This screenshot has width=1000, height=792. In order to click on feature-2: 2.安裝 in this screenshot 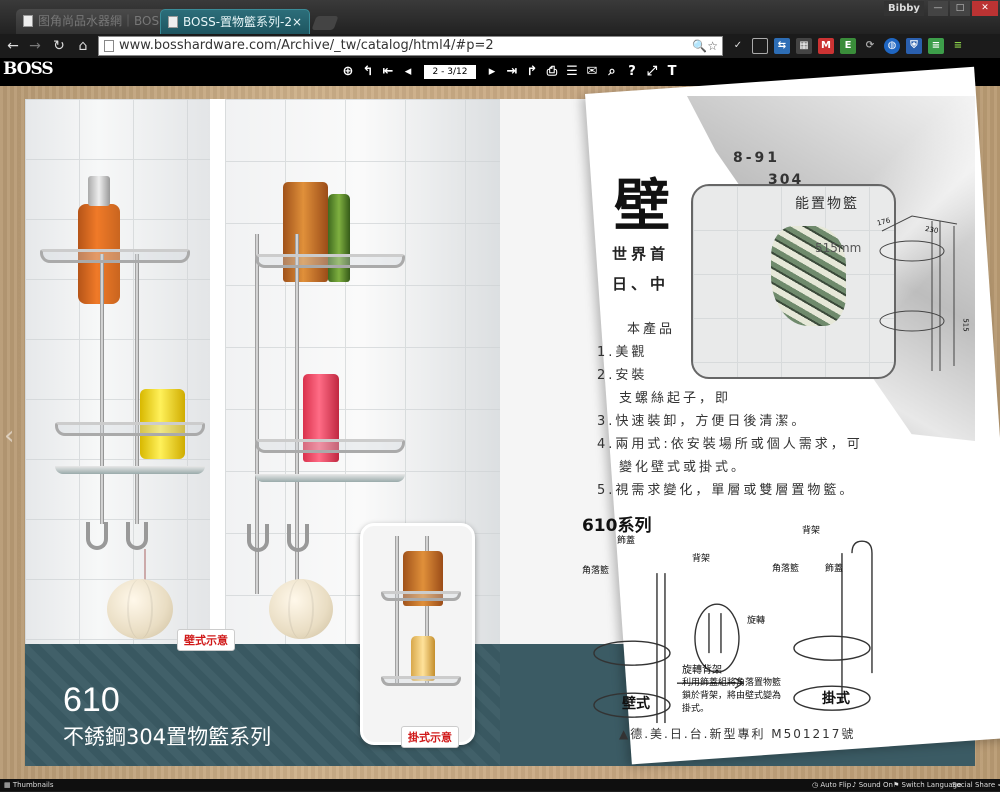, I will do `click(622, 376)`.